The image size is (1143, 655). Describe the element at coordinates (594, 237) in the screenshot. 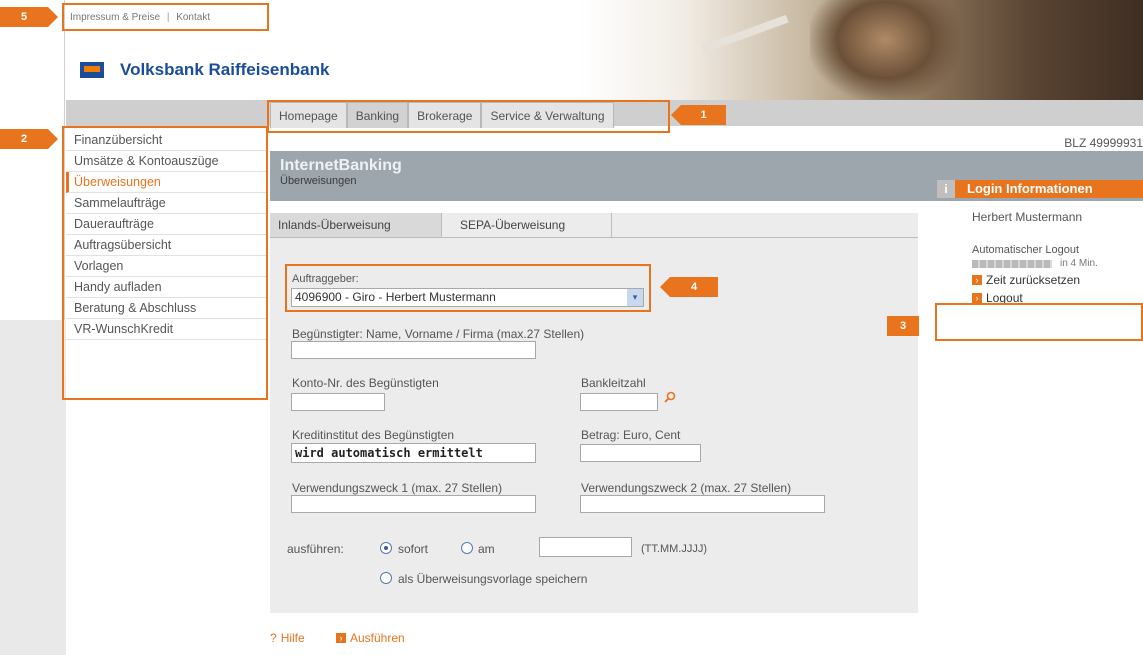

I see `form-tab-divider` at that location.